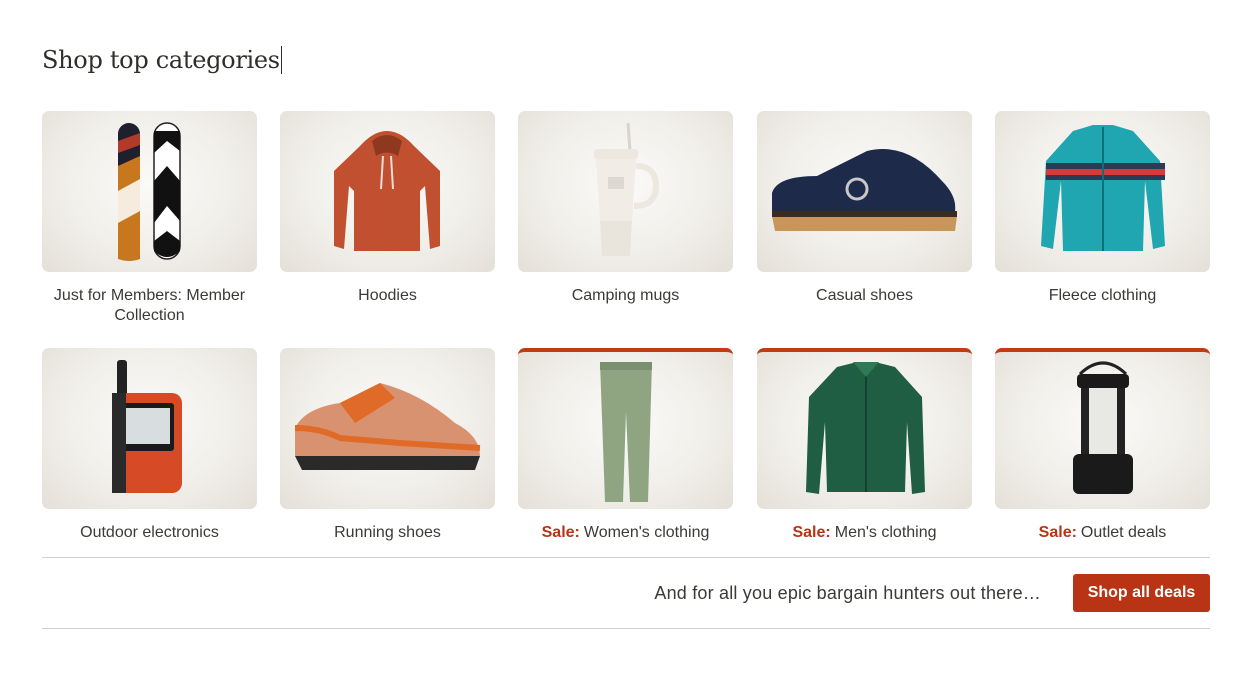  I want to click on category-label: Sale: Men's clothing, so click(864, 533).